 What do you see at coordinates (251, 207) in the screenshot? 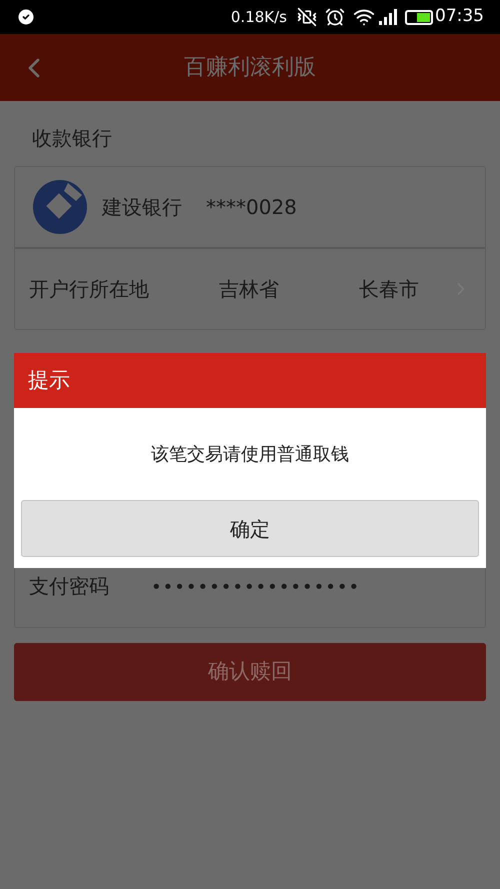
I see `card-number: ****0028` at bounding box center [251, 207].